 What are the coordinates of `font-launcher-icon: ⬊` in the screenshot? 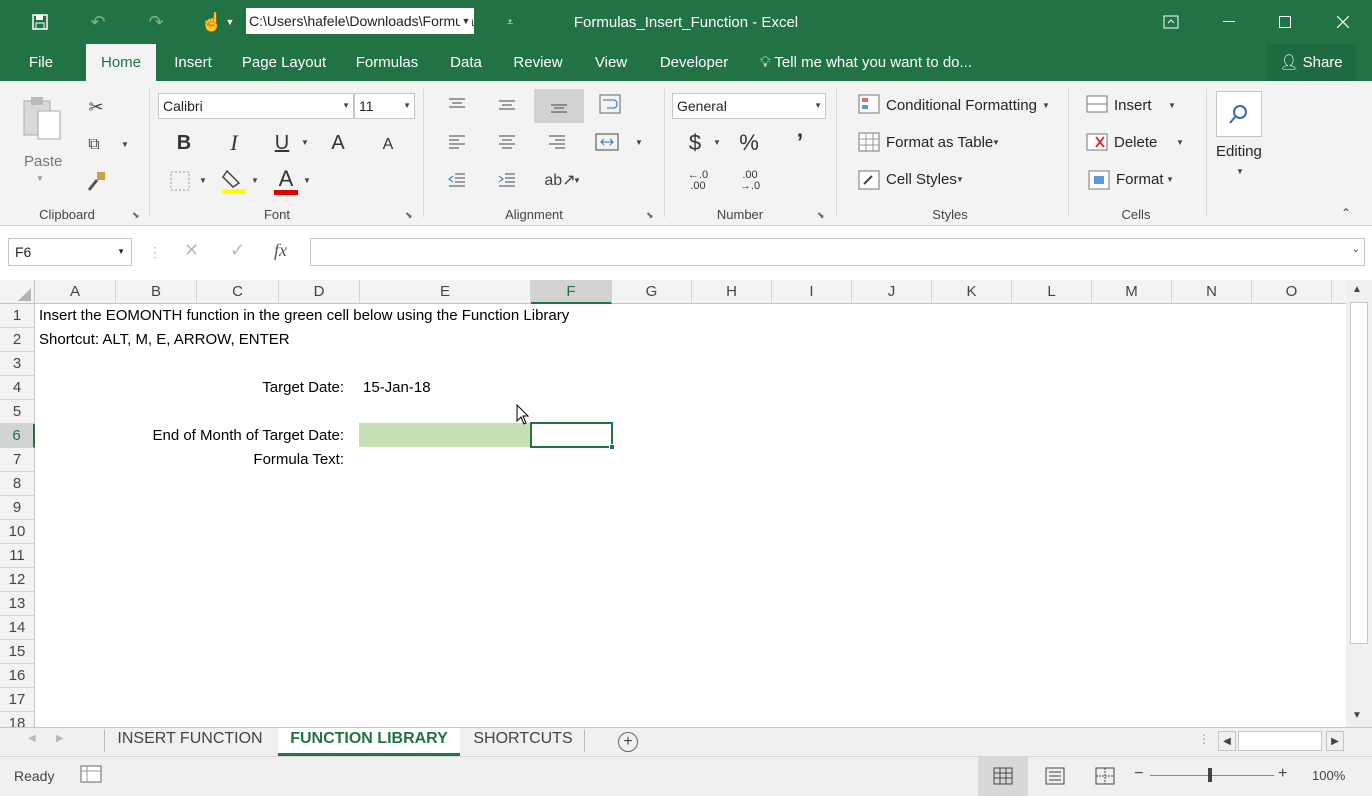 It's located at (409, 215).